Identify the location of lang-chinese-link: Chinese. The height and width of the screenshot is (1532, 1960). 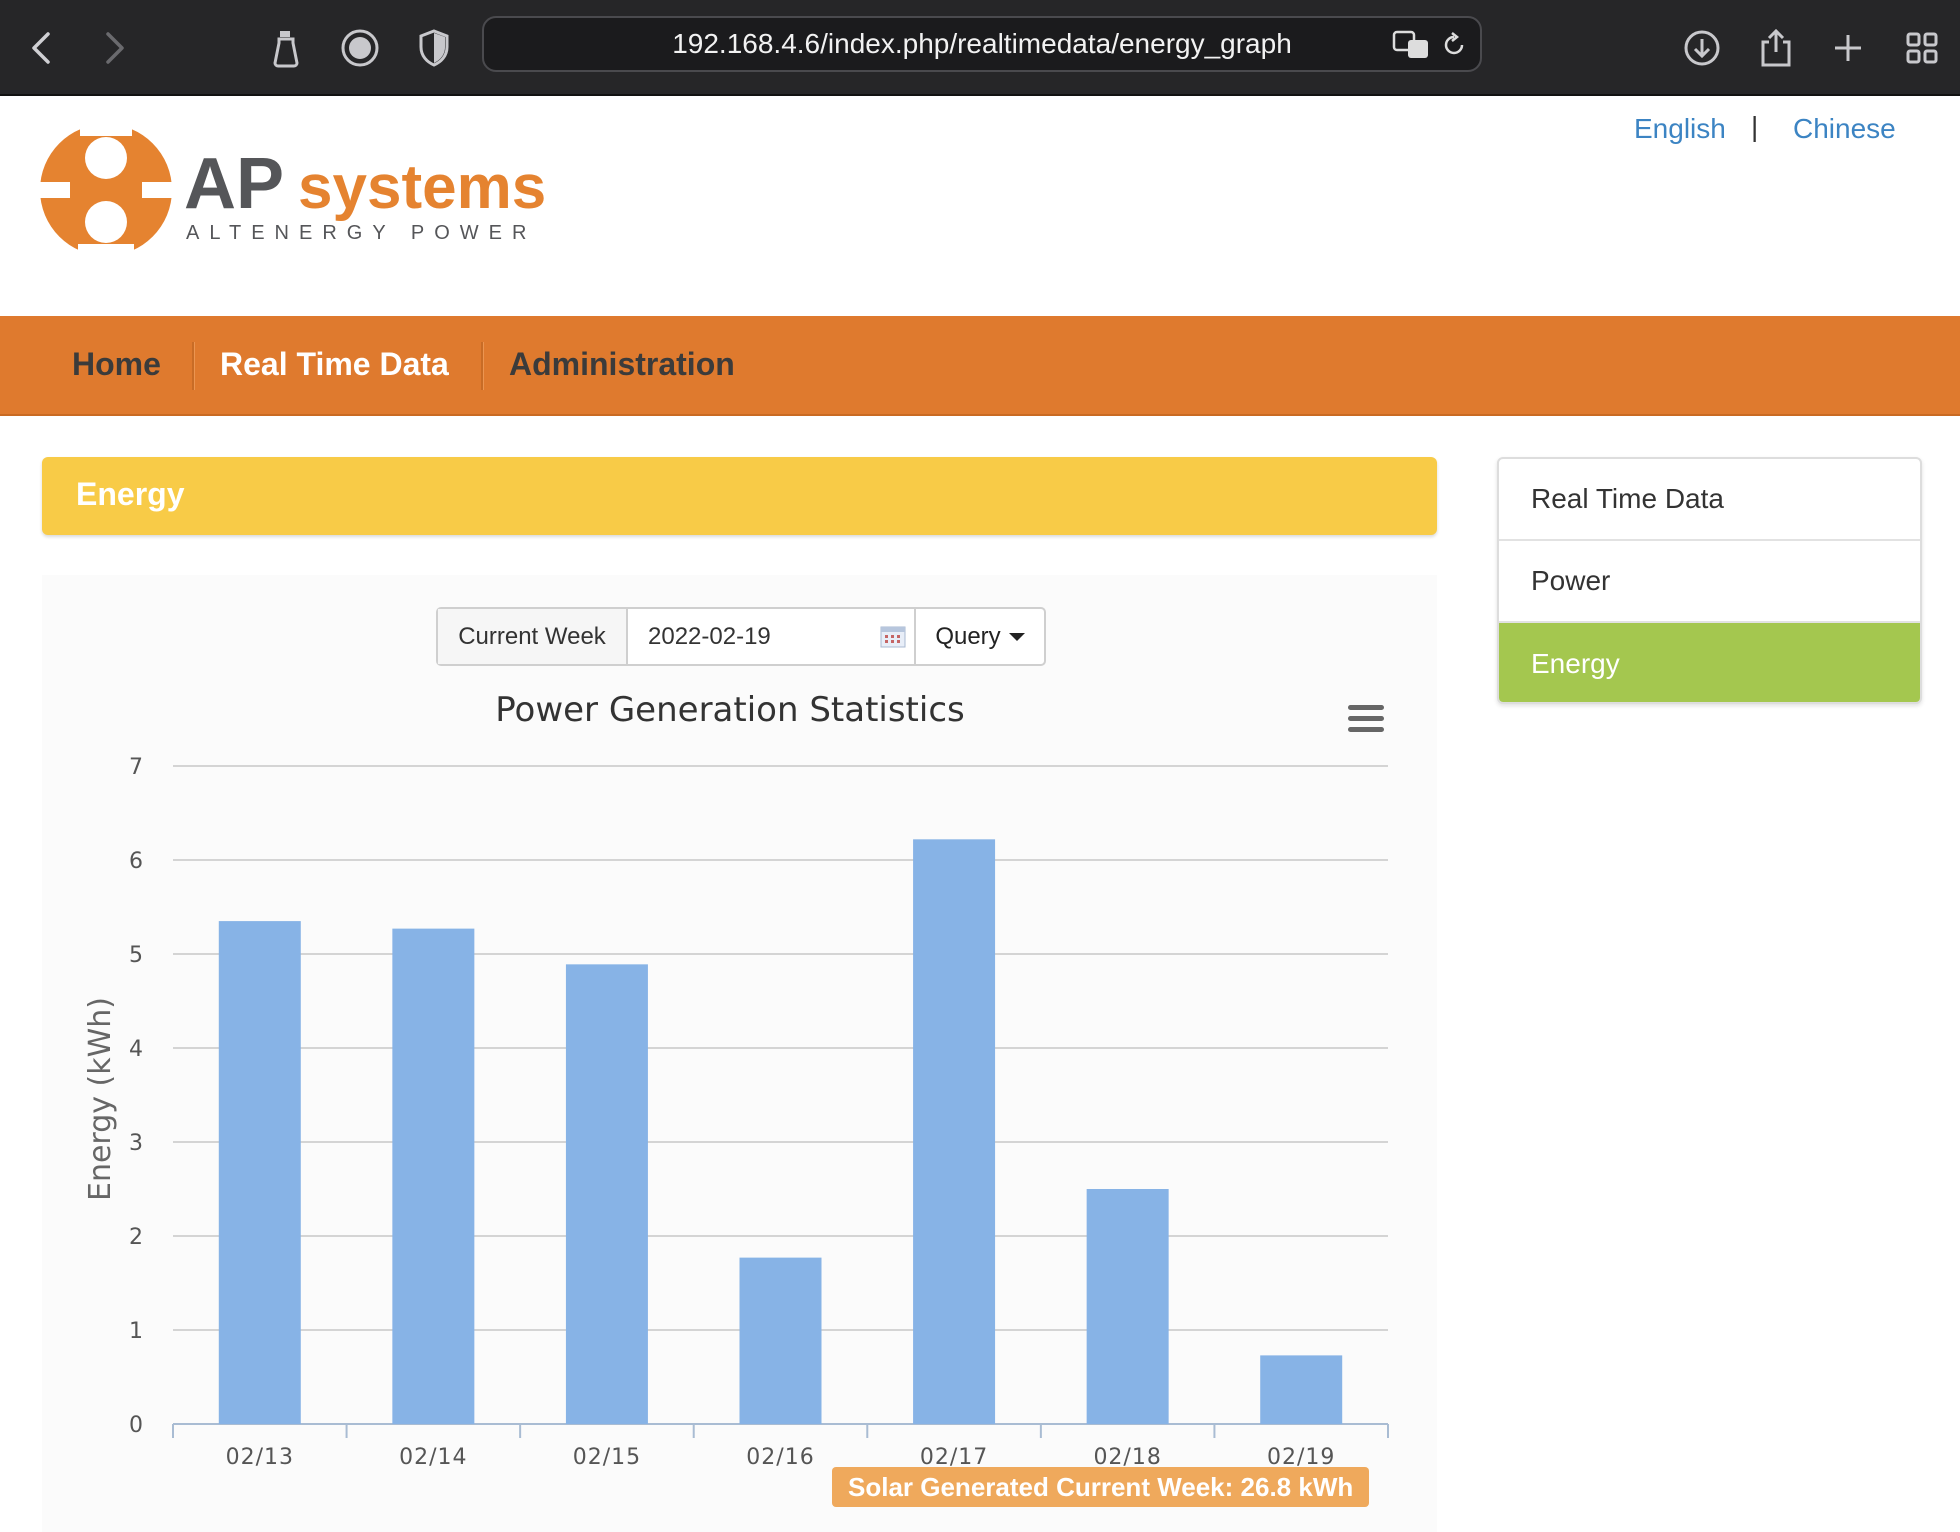
(1844, 129).